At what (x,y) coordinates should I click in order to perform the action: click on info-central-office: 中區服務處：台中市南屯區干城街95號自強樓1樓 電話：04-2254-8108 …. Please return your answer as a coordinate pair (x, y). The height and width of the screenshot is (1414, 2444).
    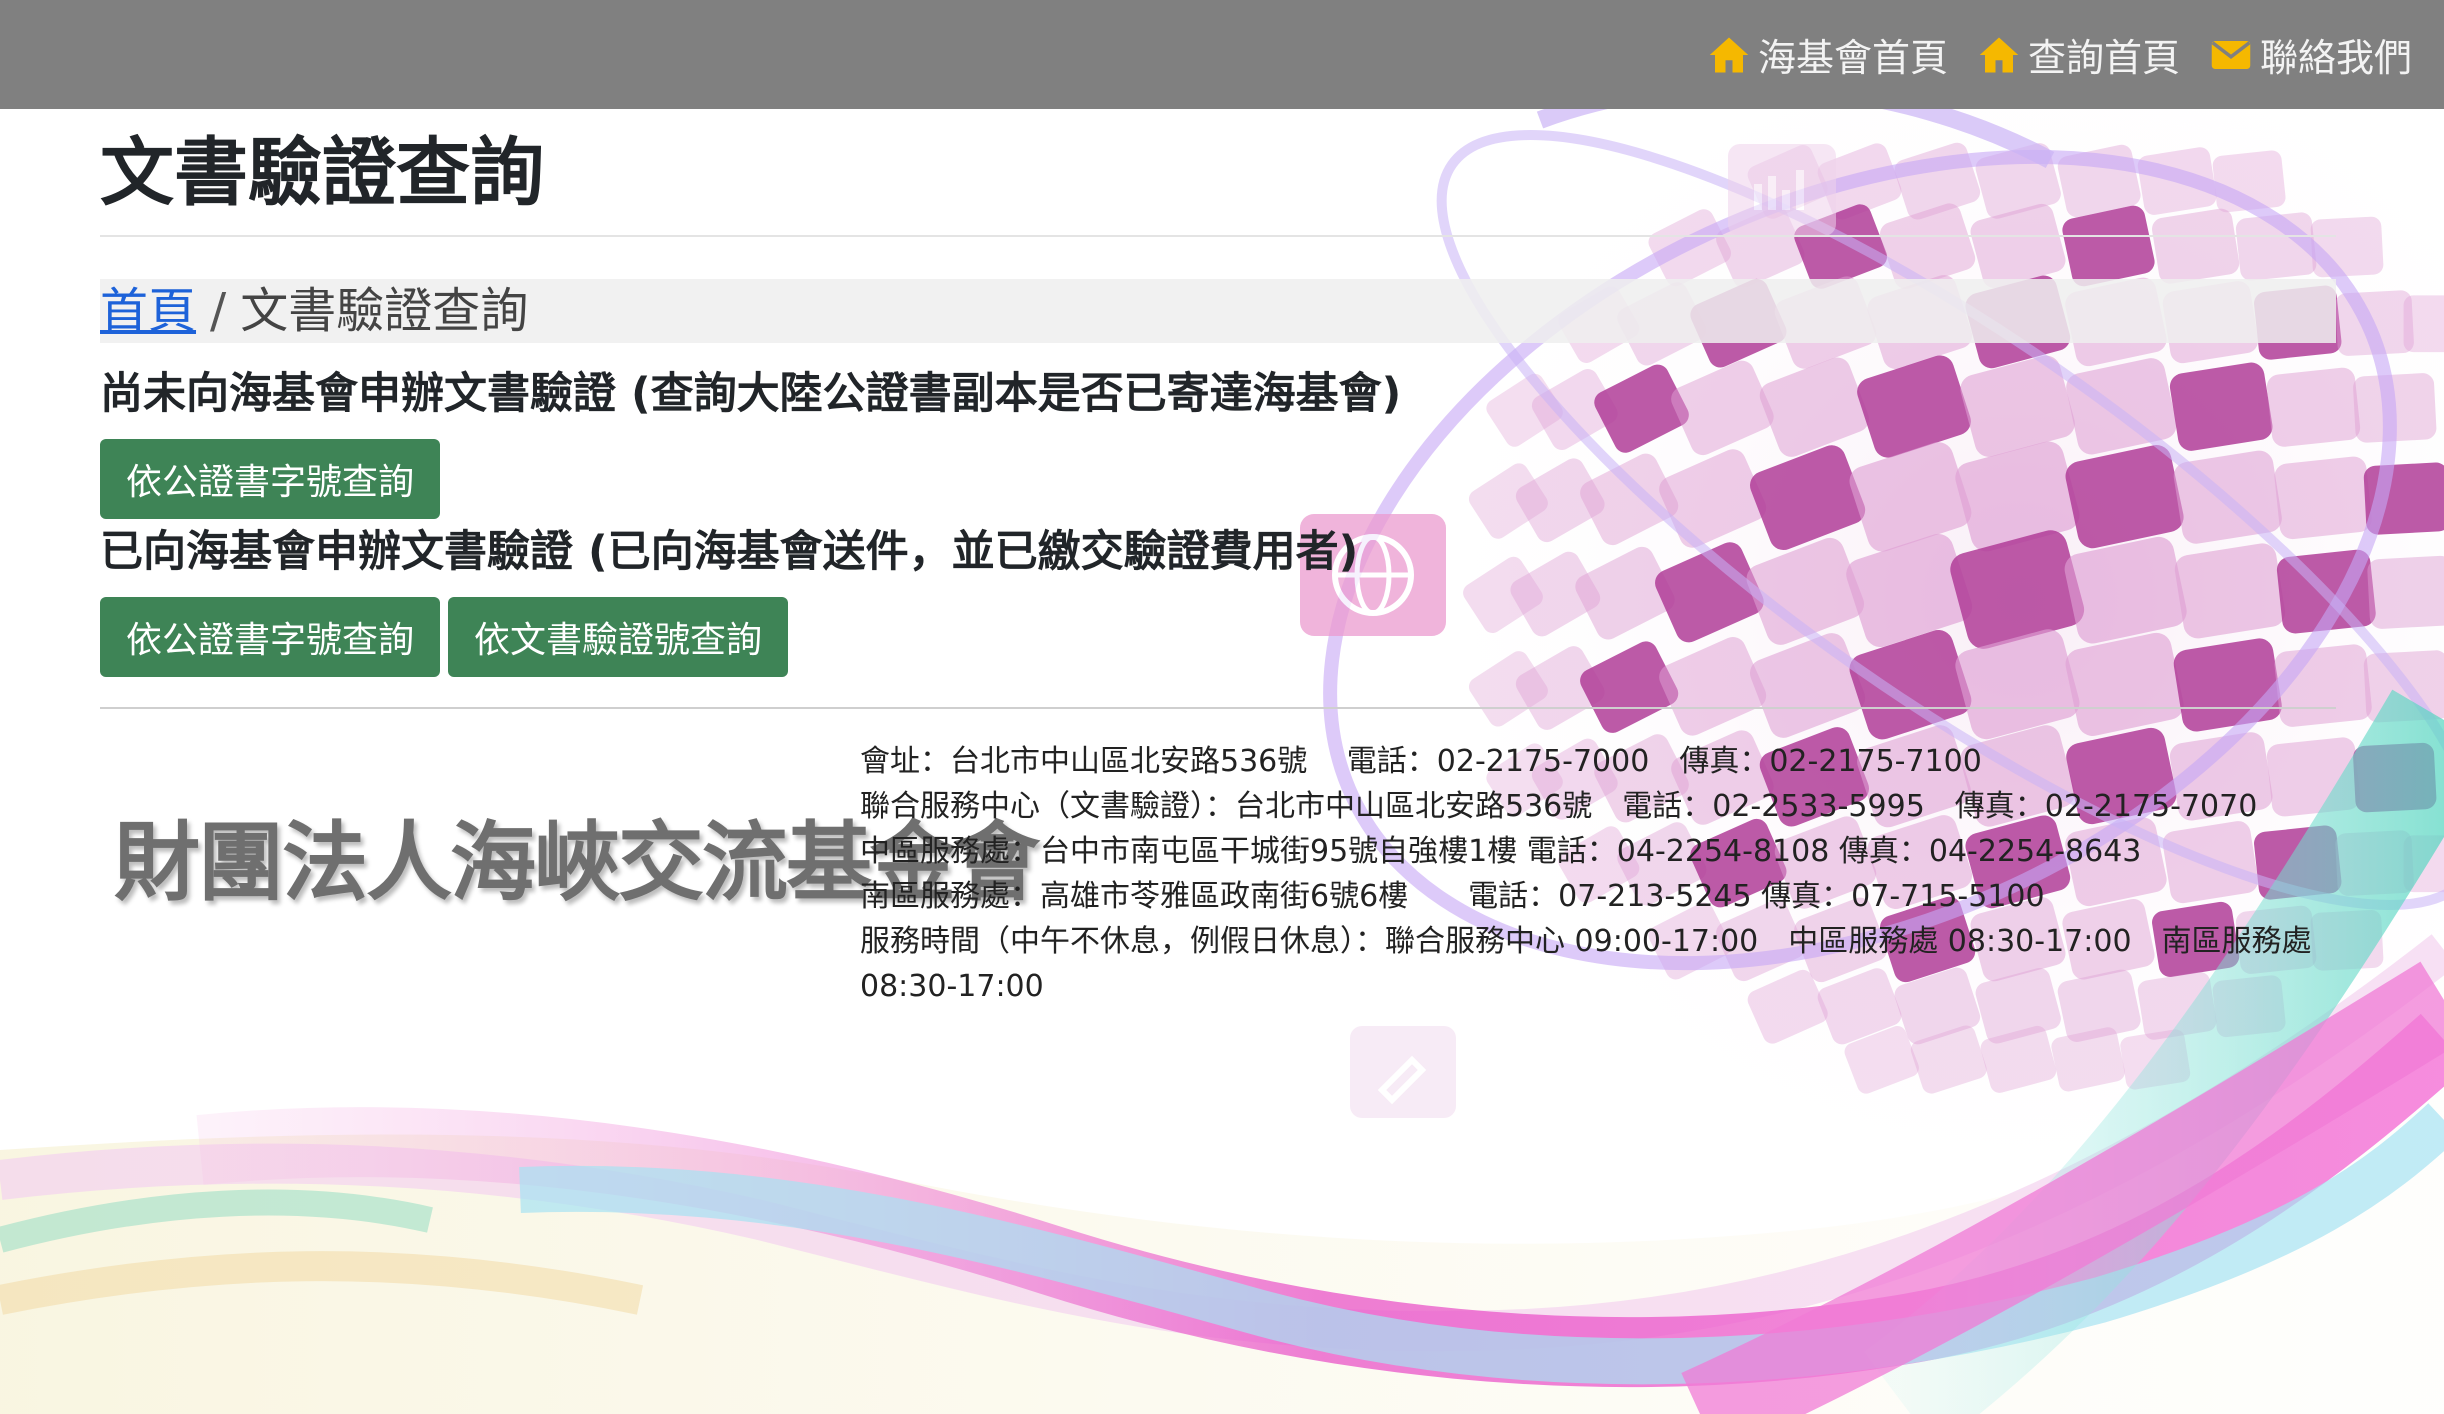
    Looking at the image, I should click on (1501, 851).